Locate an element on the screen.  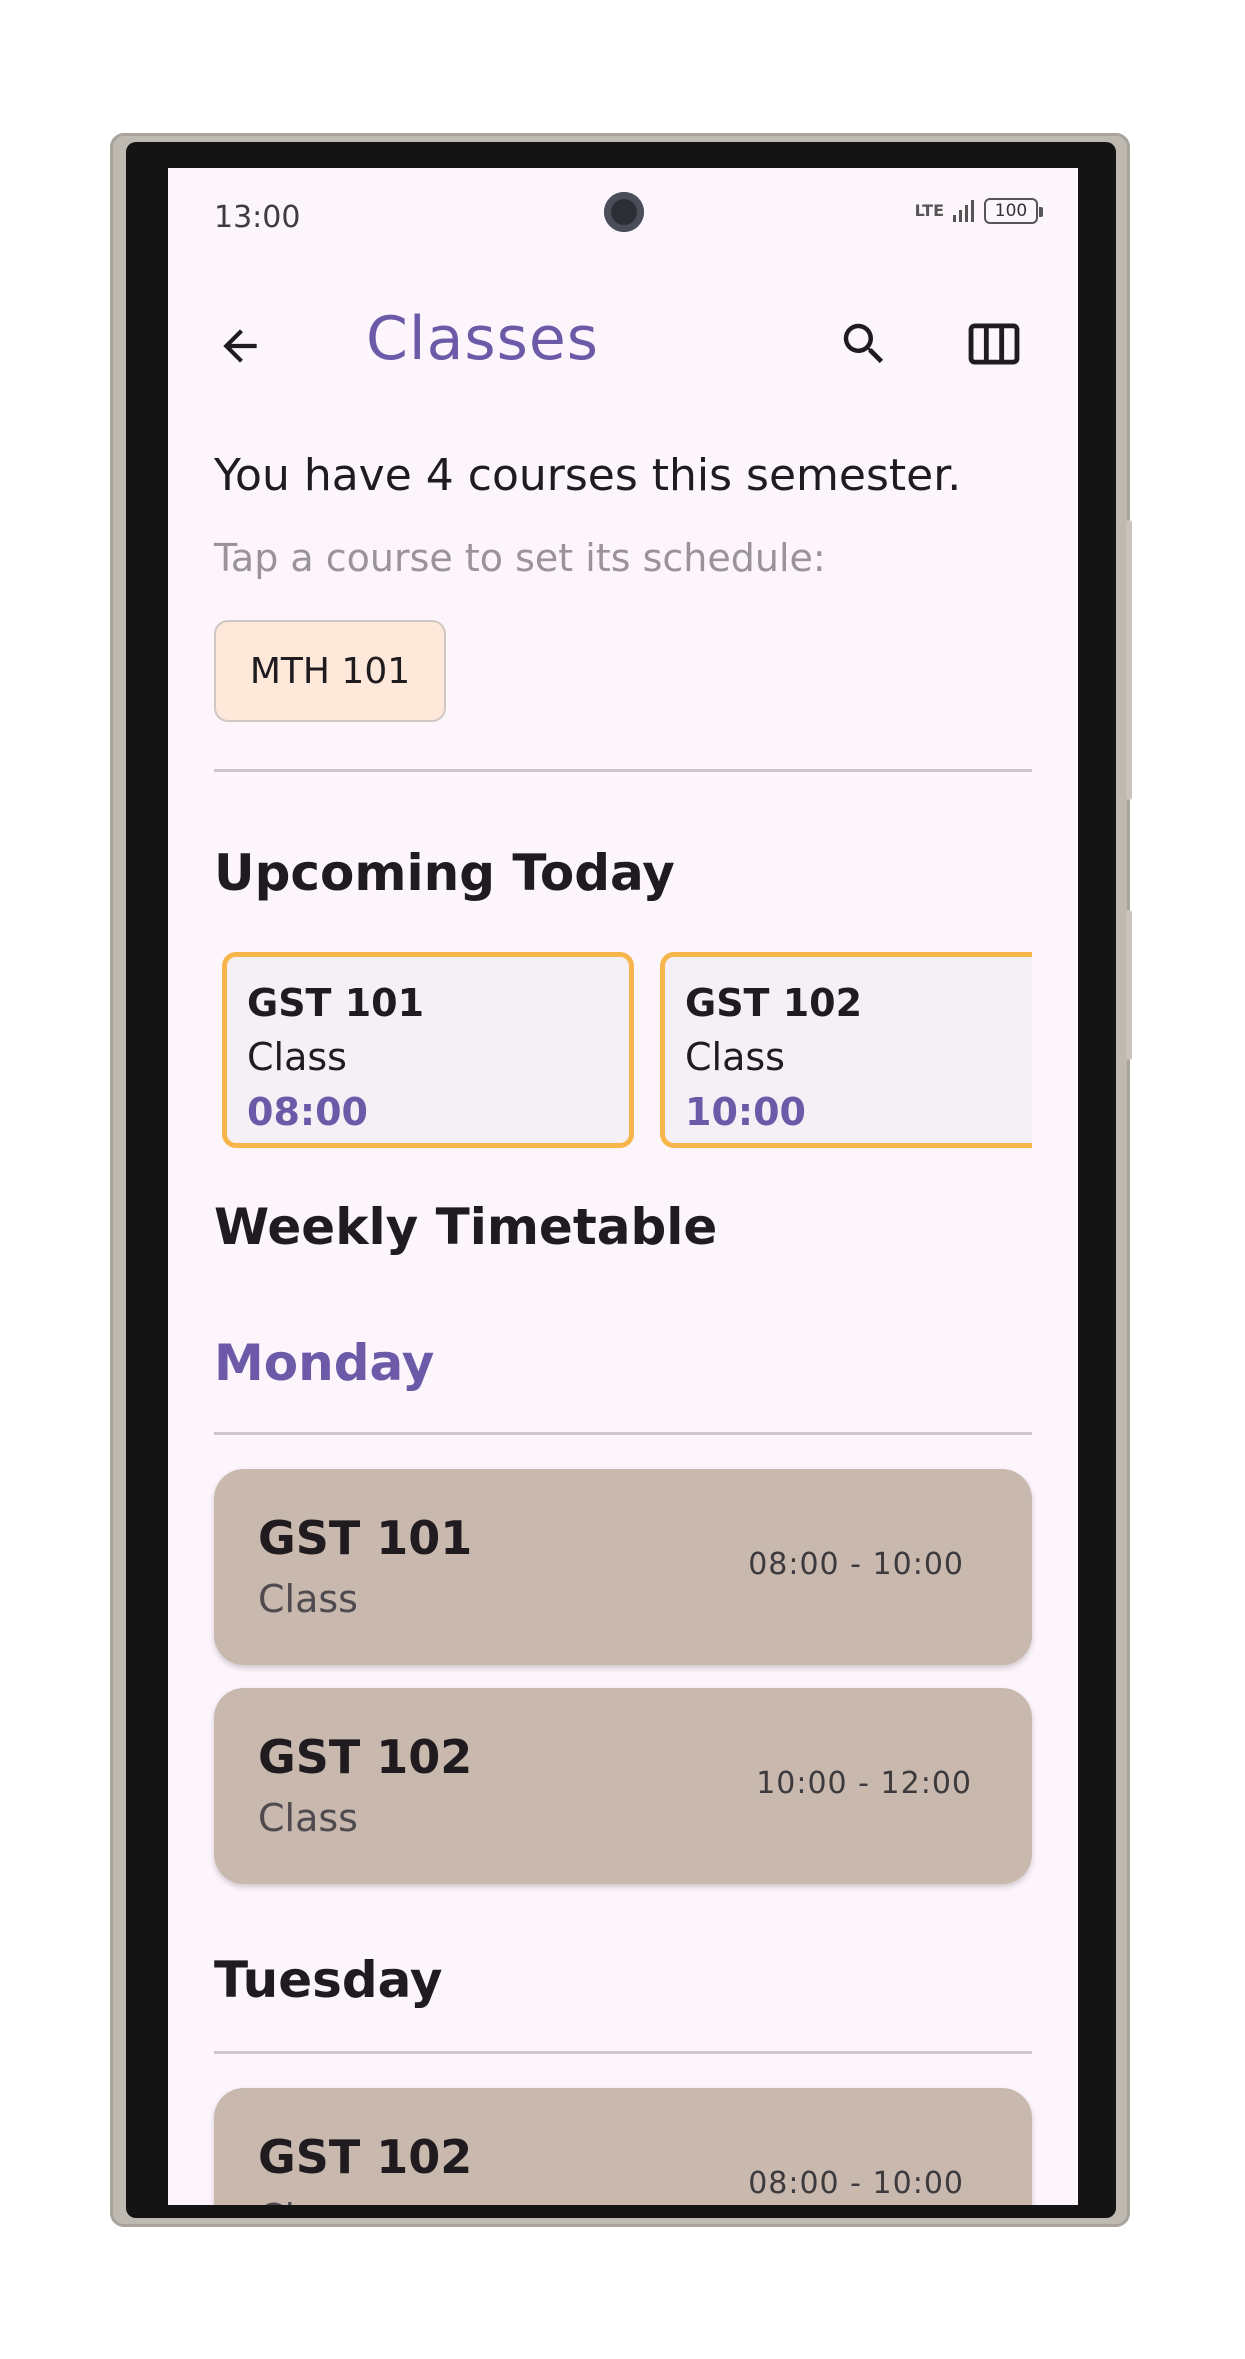
upcoming-course-time: 08:00 is located at coordinates (307, 1112).